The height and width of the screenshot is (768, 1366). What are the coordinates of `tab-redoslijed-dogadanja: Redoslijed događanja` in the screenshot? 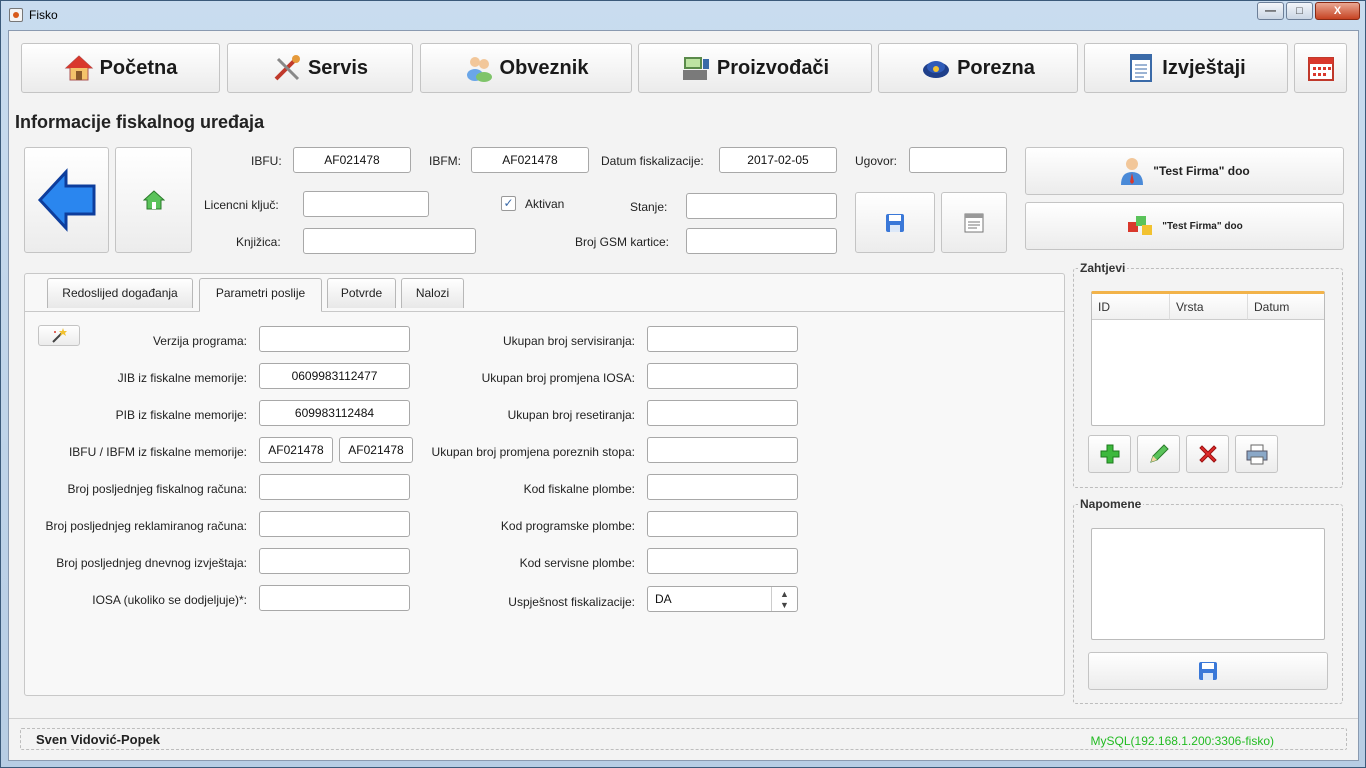 It's located at (120, 293).